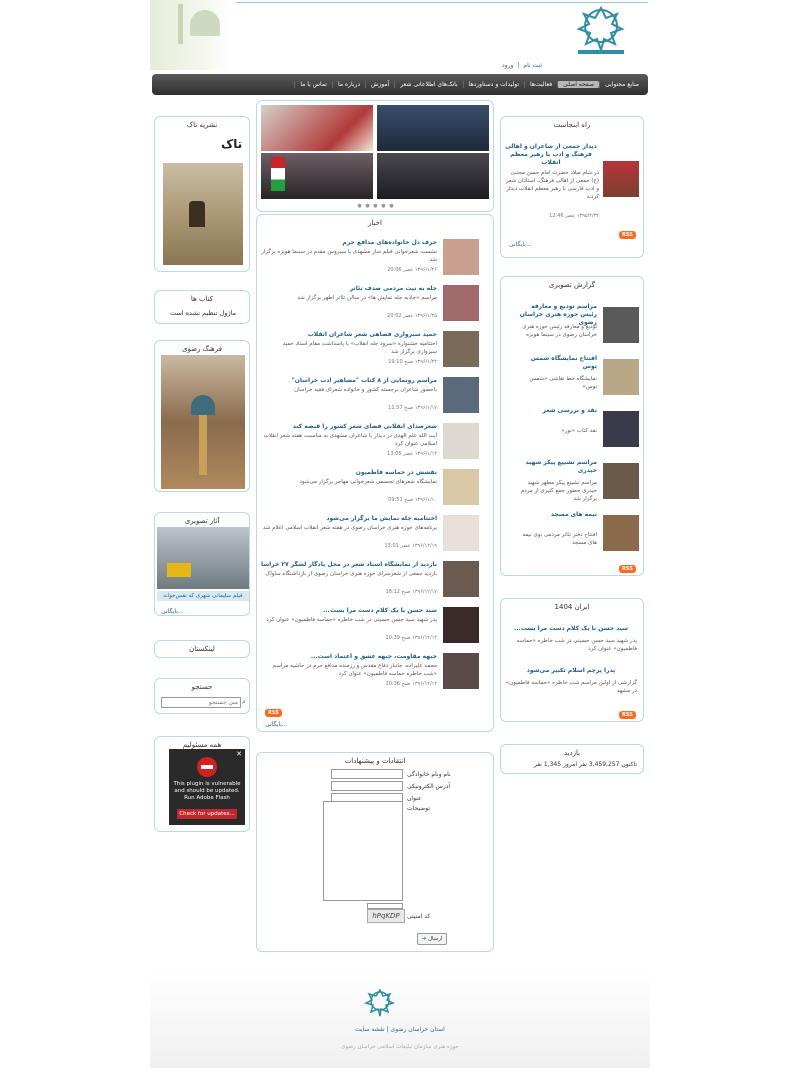 The image size is (800, 1068). I want to click on books-empty-text: ماژول تنظیم نشده است, so click(203, 313).